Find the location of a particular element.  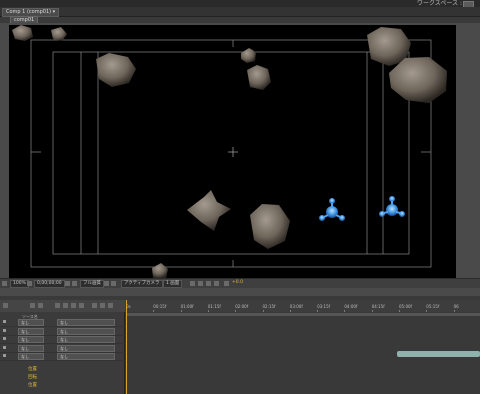

ruler-tick-label: 06 is located at coordinates (456, 306).